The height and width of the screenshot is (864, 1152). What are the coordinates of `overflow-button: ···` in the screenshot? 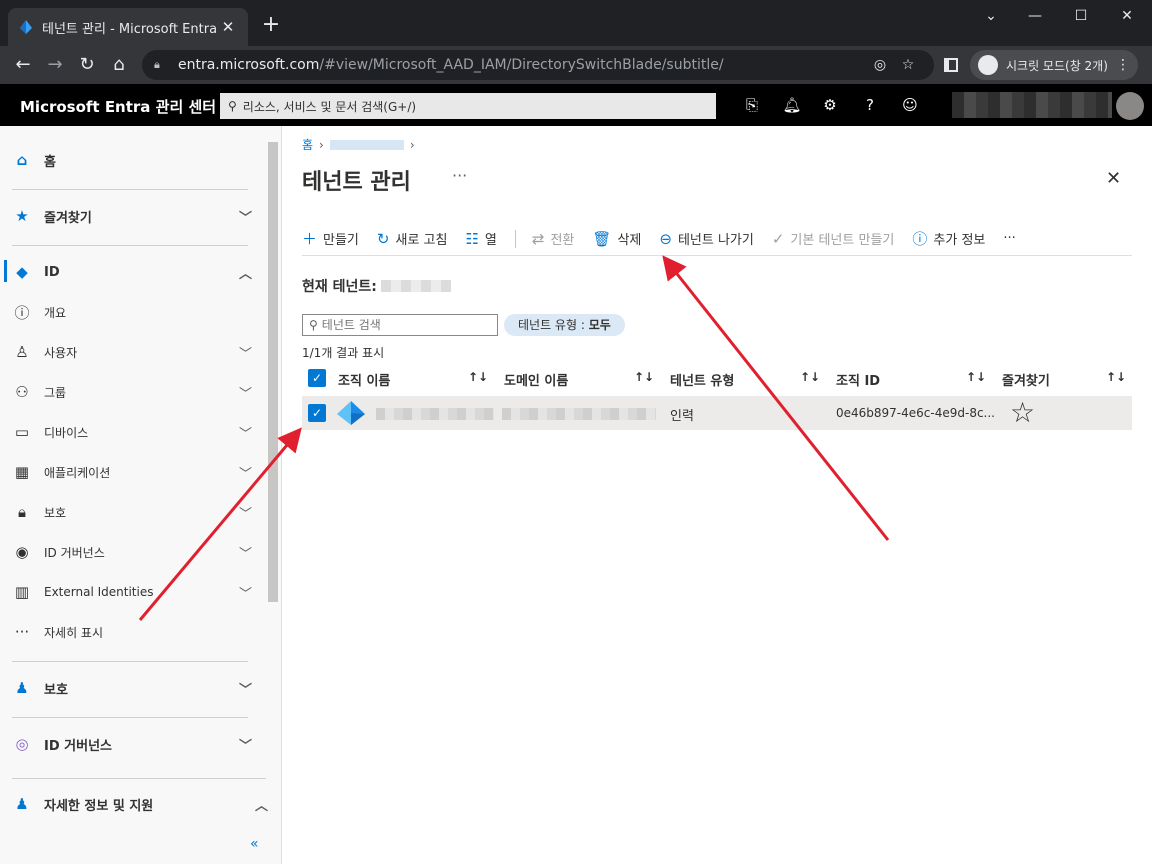 It's located at (1009, 238).